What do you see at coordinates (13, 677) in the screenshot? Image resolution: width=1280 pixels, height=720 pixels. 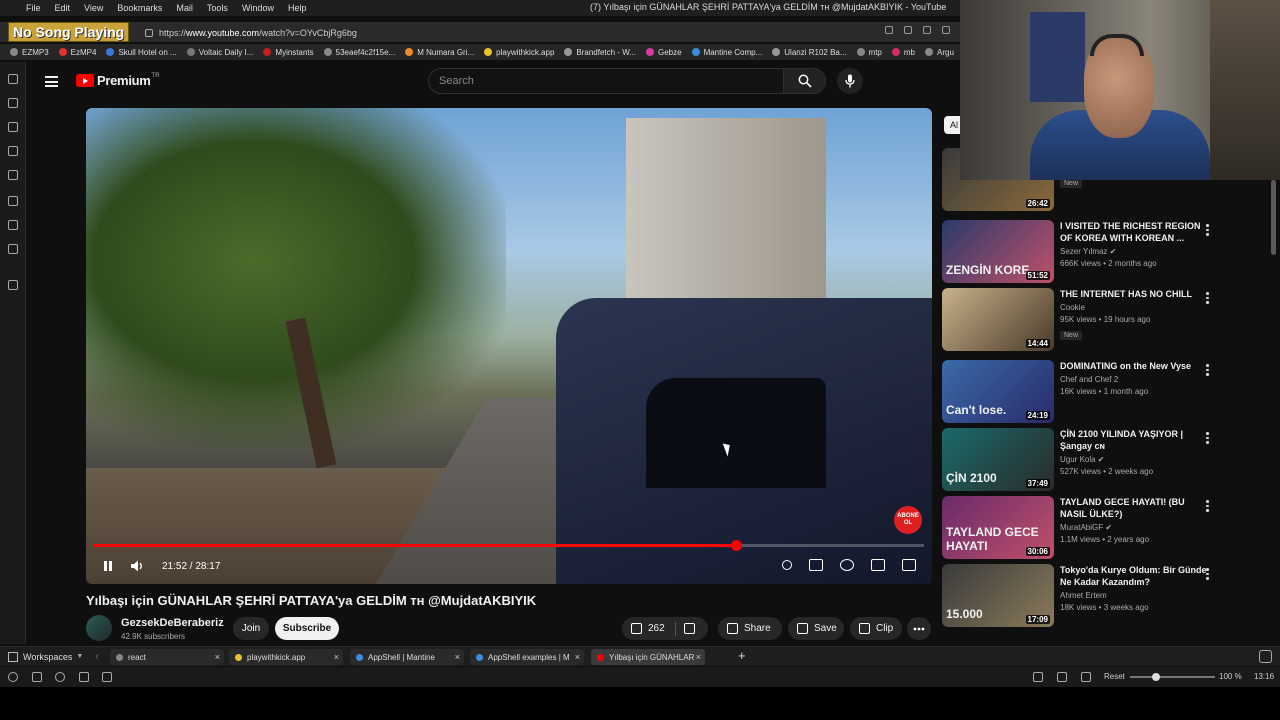 I see `sync-icon` at bounding box center [13, 677].